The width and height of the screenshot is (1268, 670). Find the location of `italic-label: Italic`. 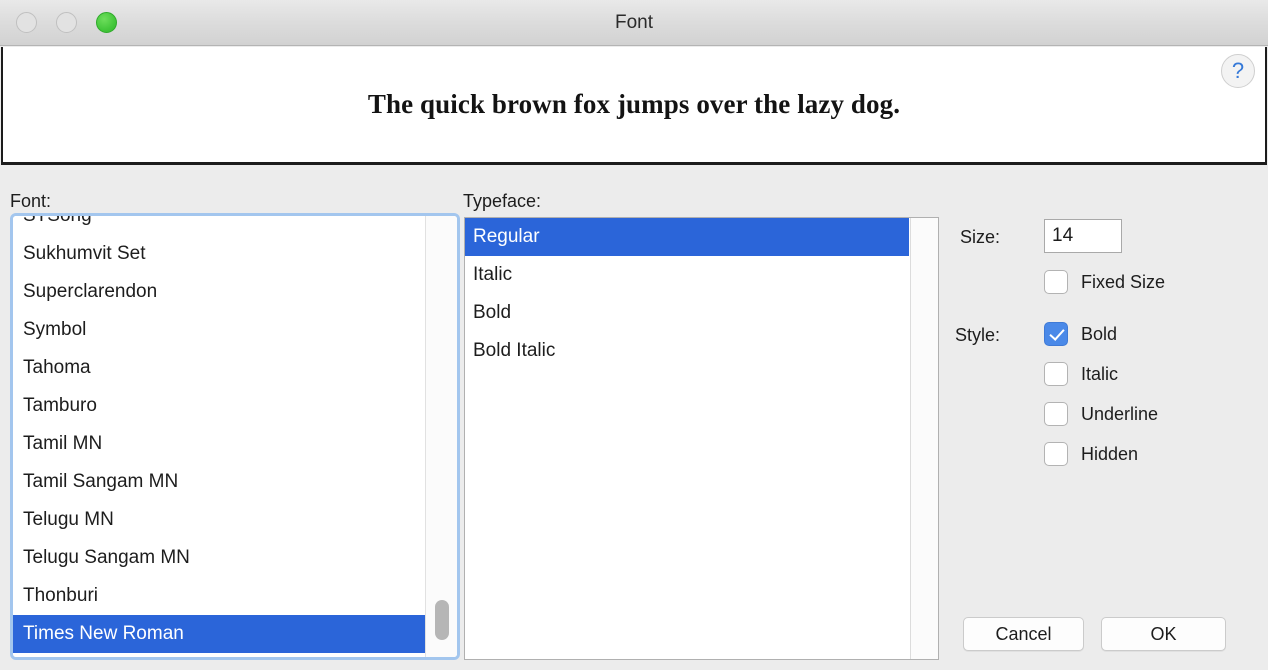

italic-label: Italic is located at coordinates (1100, 373).